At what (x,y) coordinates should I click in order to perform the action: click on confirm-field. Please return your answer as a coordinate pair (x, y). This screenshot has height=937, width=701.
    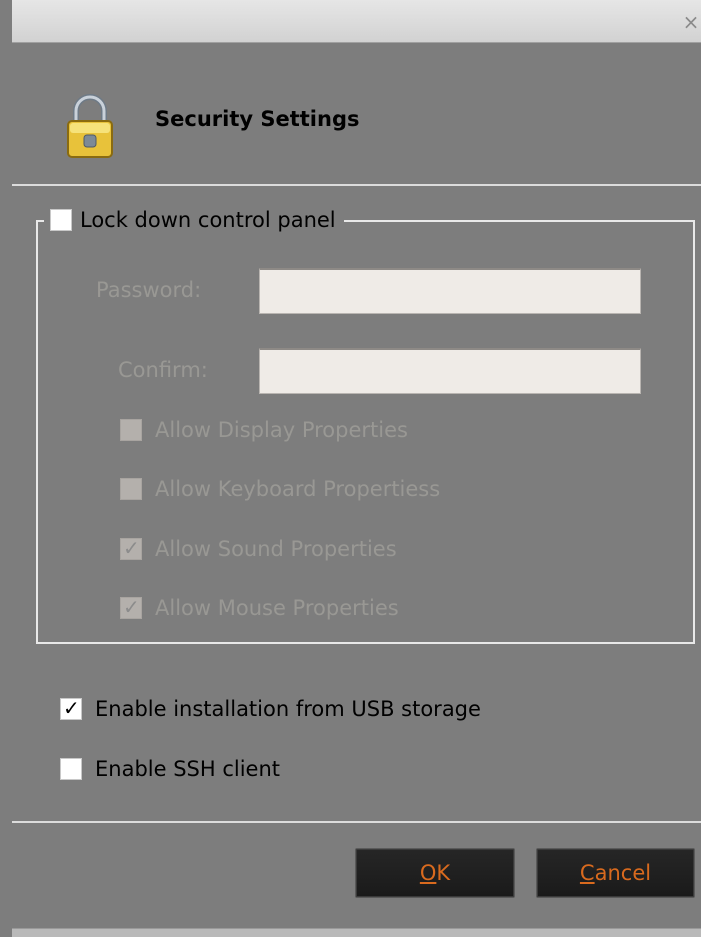
    Looking at the image, I should click on (450, 371).